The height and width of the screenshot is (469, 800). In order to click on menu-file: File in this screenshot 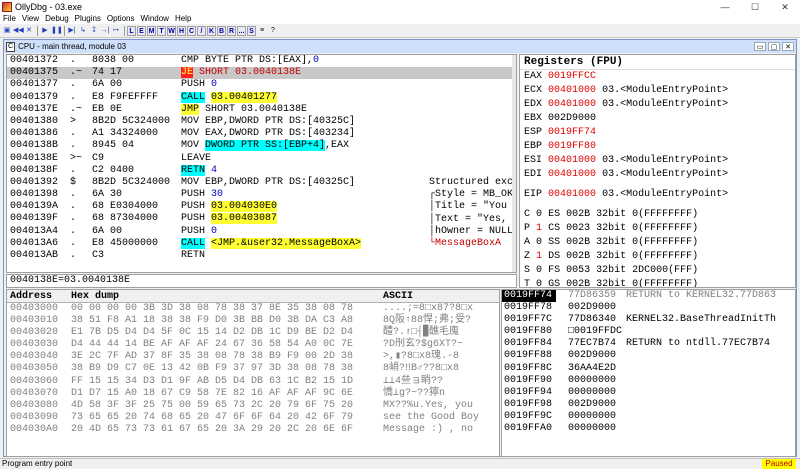, I will do `click(9, 18)`.